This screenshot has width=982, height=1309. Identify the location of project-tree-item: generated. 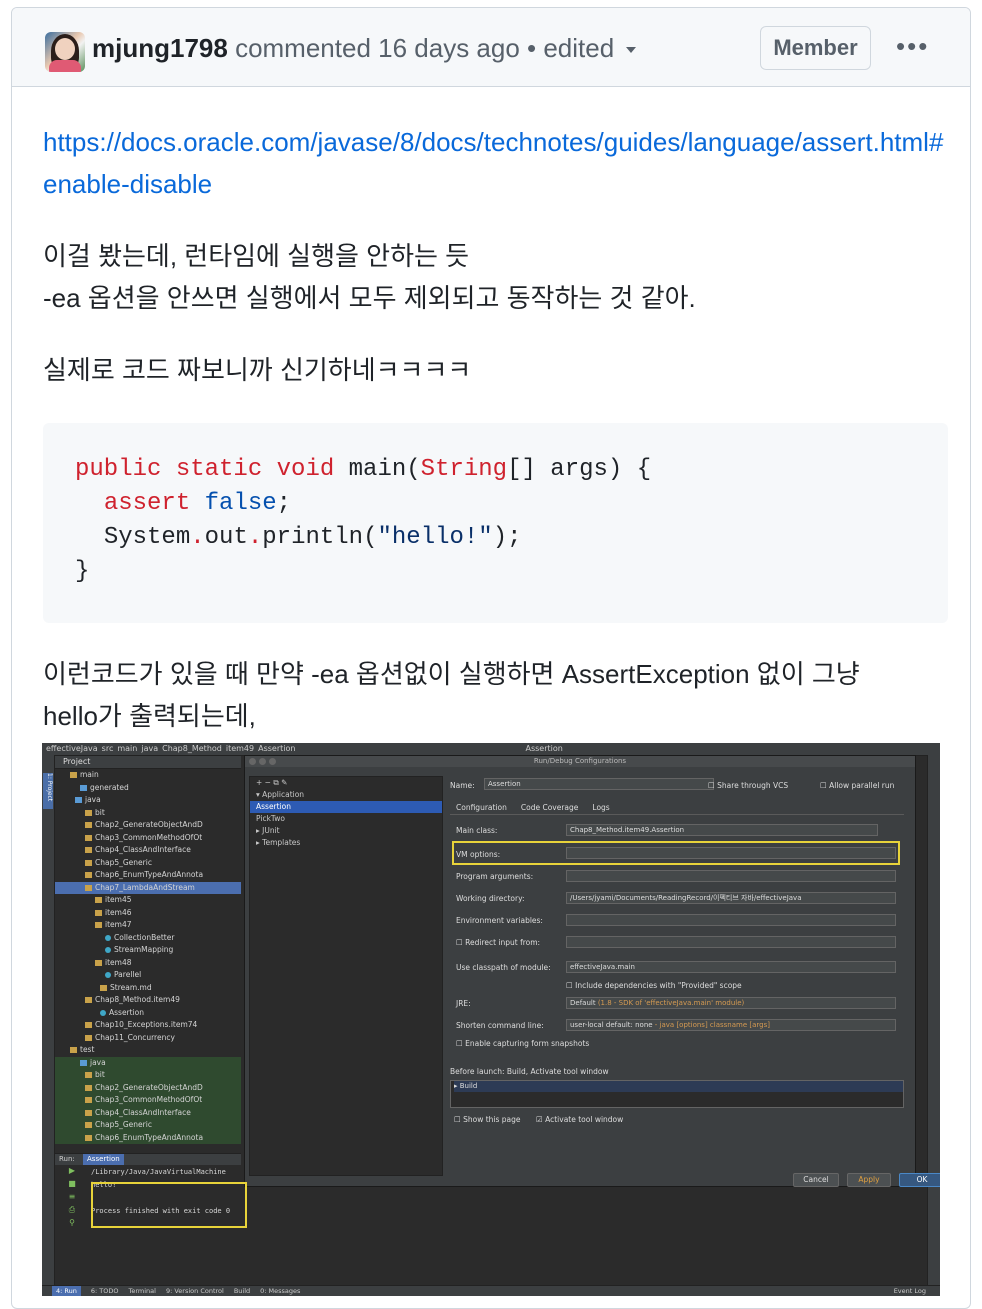
(148, 788).